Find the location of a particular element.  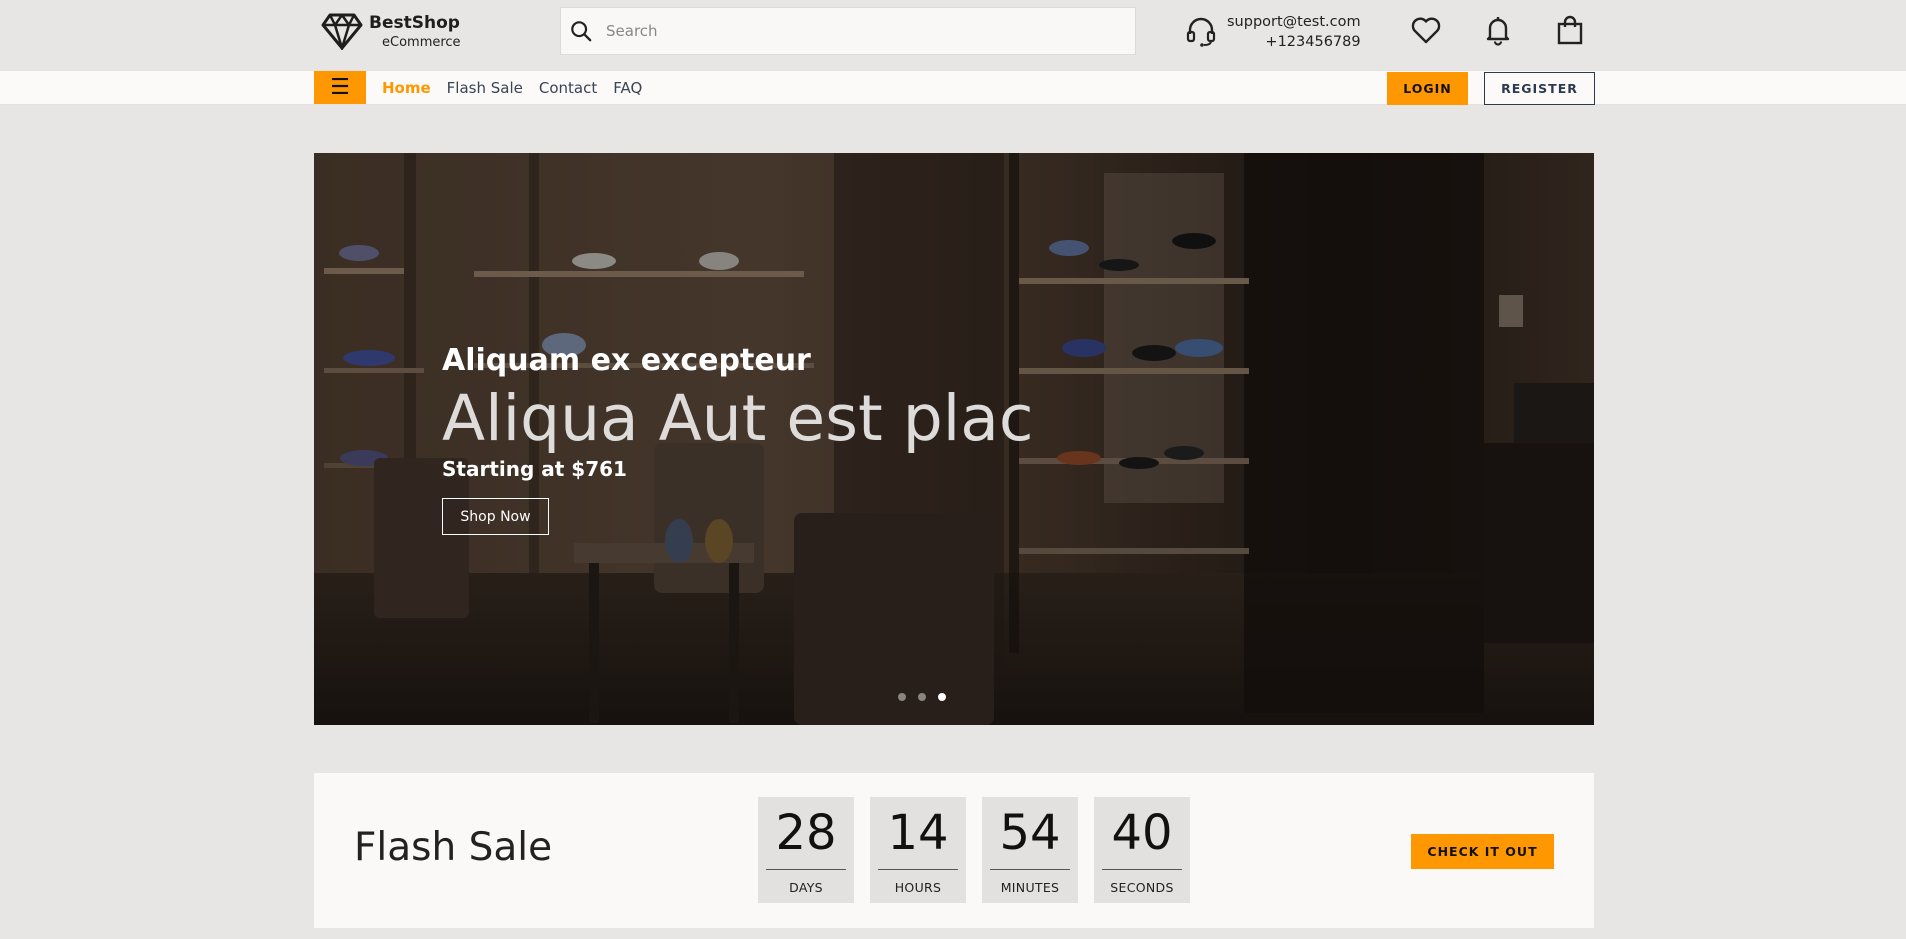

wishlist-button is located at coordinates (1426, 30).